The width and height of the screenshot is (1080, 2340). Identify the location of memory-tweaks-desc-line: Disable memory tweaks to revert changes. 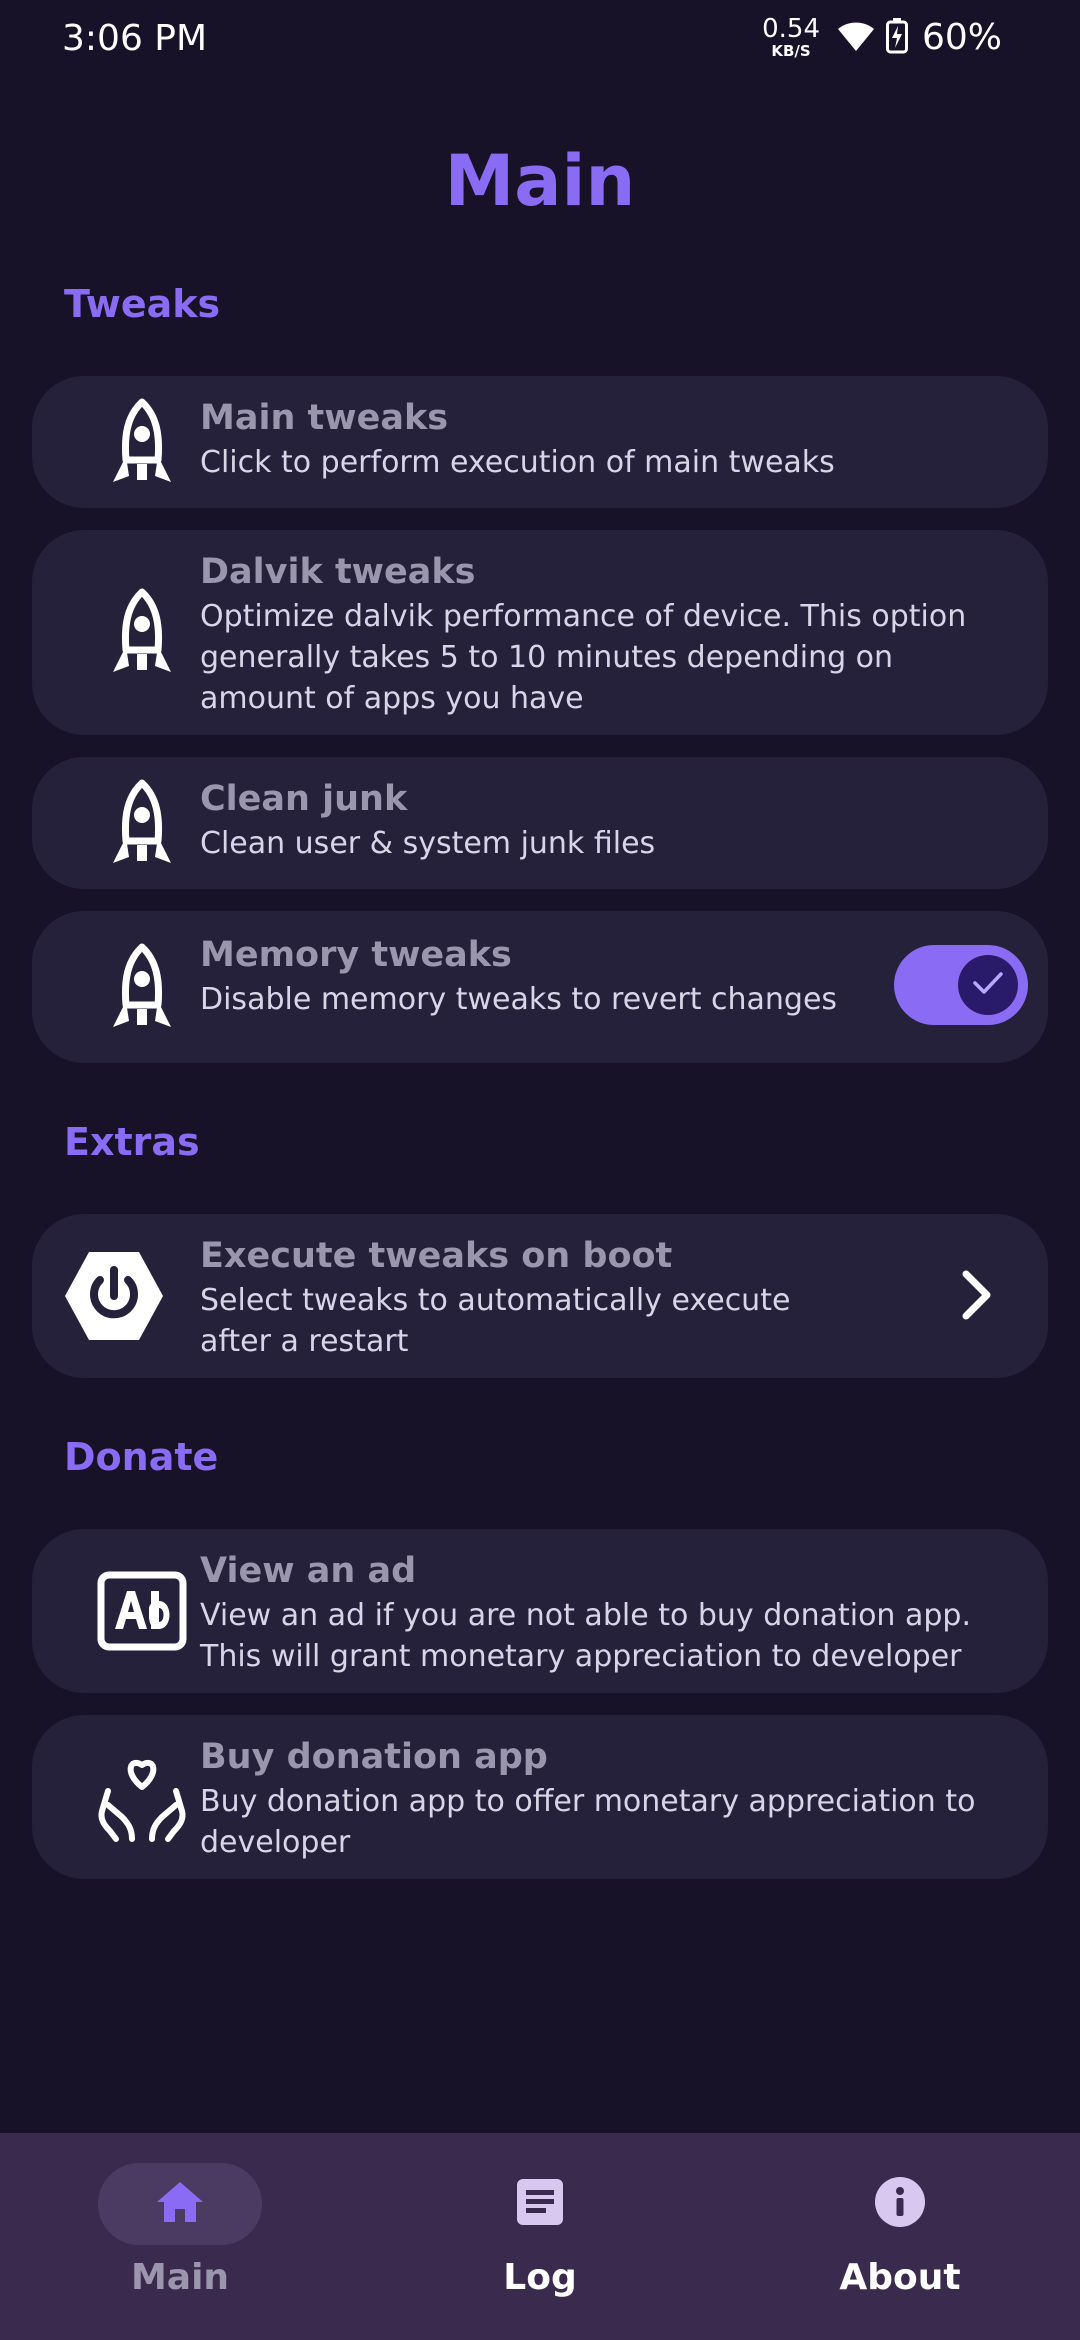
(519, 999).